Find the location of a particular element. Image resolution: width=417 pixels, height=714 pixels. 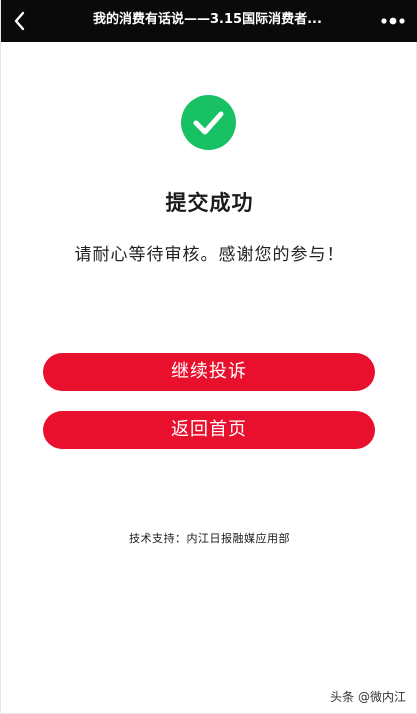

return-home-button: 返回首页 is located at coordinates (209, 430).